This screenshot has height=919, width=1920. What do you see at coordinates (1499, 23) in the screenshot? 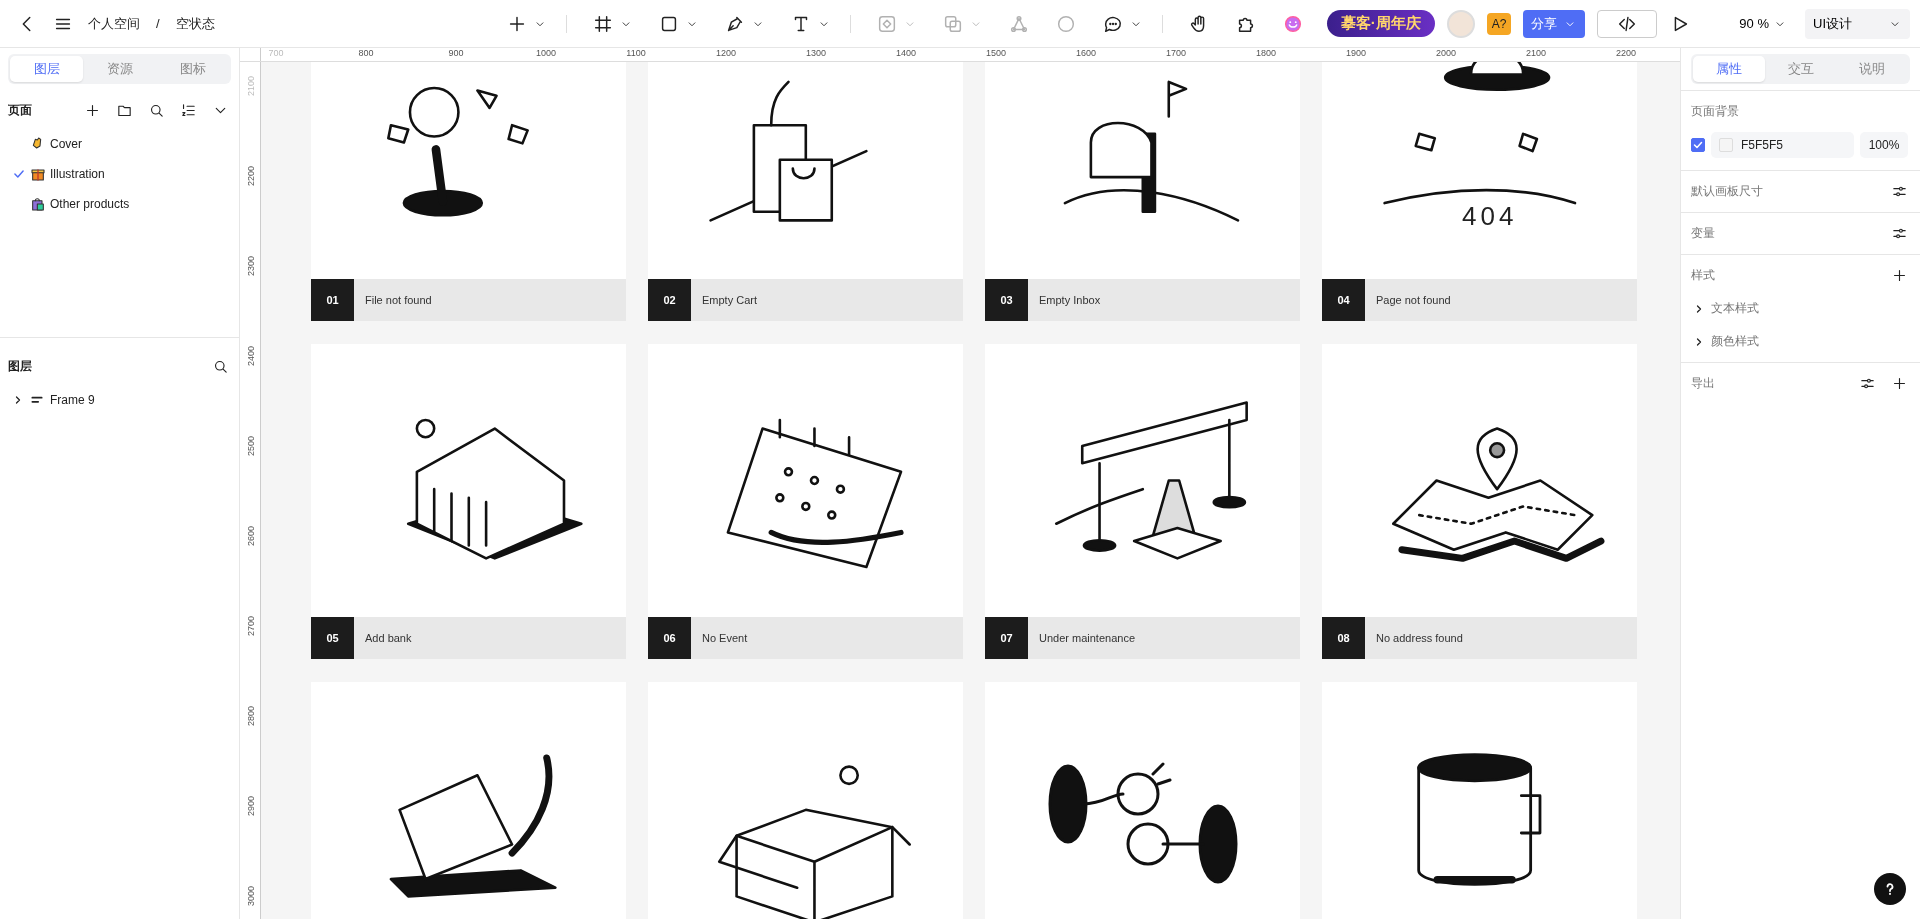
I see `ai-badge: A?` at bounding box center [1499, 23].